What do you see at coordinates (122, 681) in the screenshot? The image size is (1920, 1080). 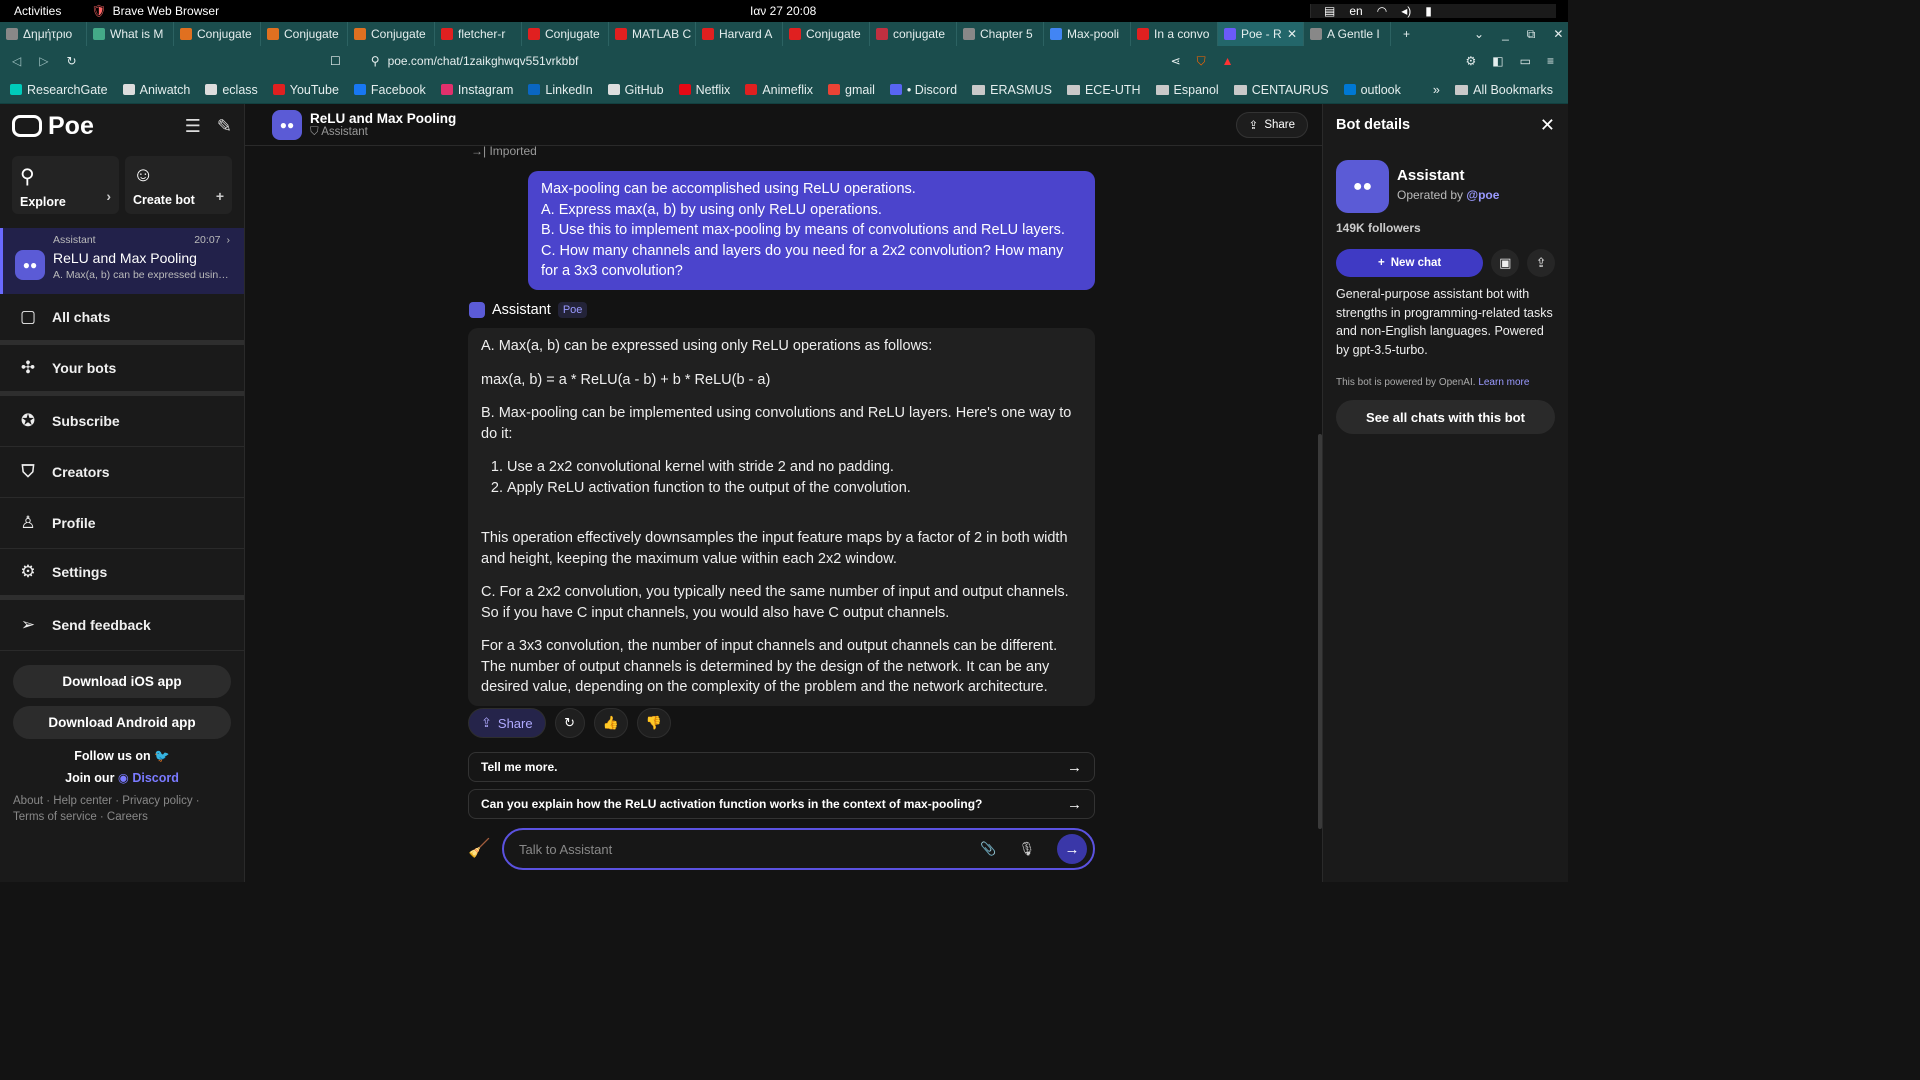 I see `download-ios-button: Download iOS app` at bounding box center [122, 681].